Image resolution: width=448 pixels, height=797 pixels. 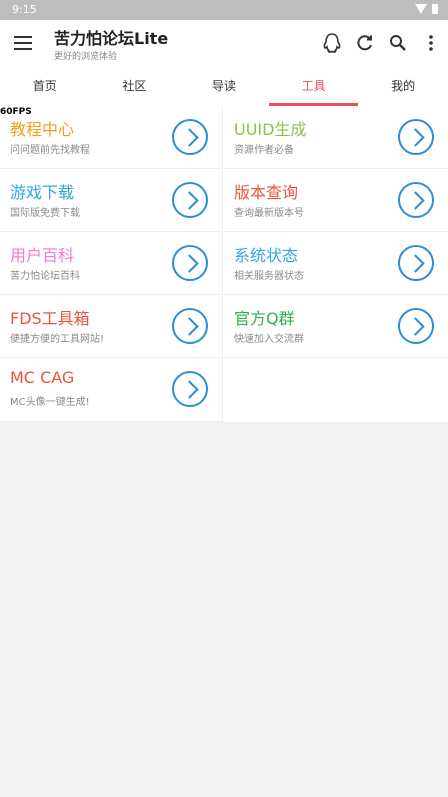 What do you see at coordinates (86, 57) in the screenshot?
I see `app-subtitle: 更好的浏览体验` at bounding box center [86, 57].